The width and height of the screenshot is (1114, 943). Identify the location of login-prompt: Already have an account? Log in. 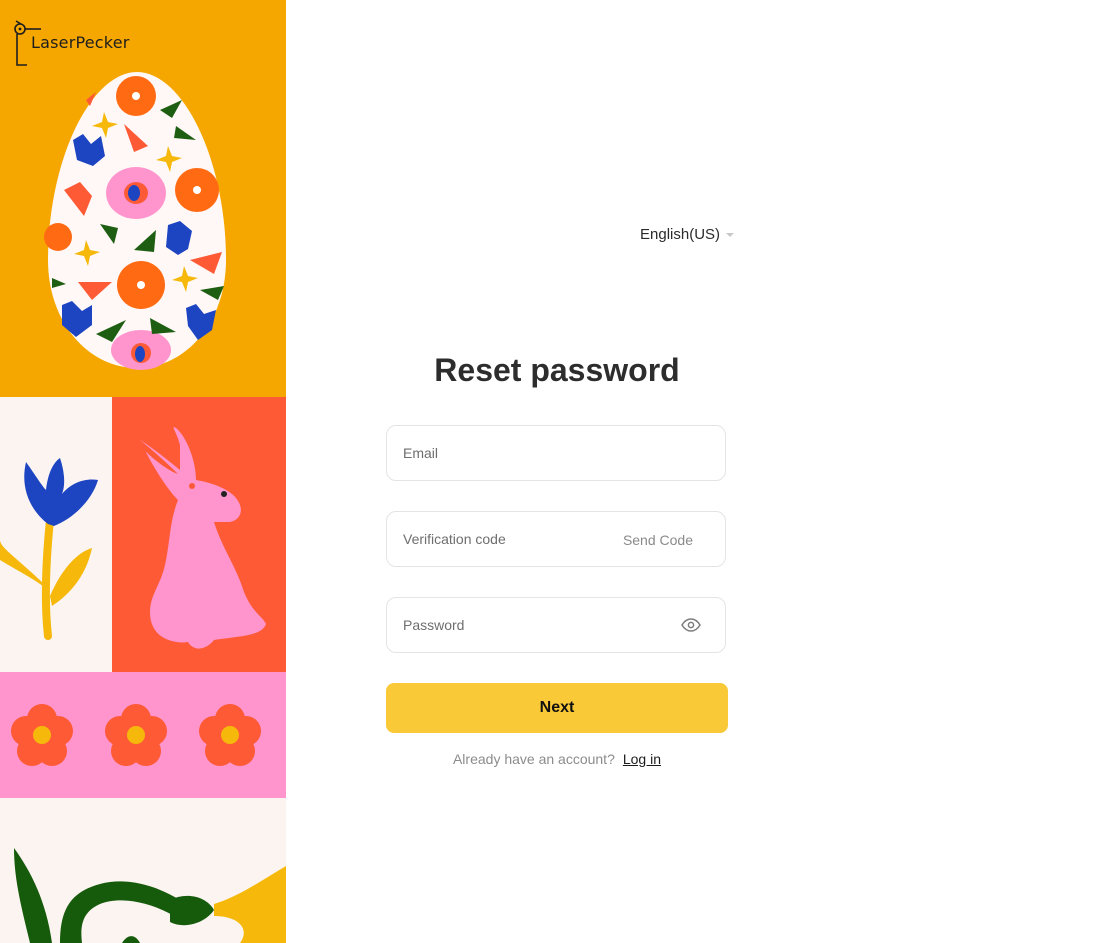
(557, 759).